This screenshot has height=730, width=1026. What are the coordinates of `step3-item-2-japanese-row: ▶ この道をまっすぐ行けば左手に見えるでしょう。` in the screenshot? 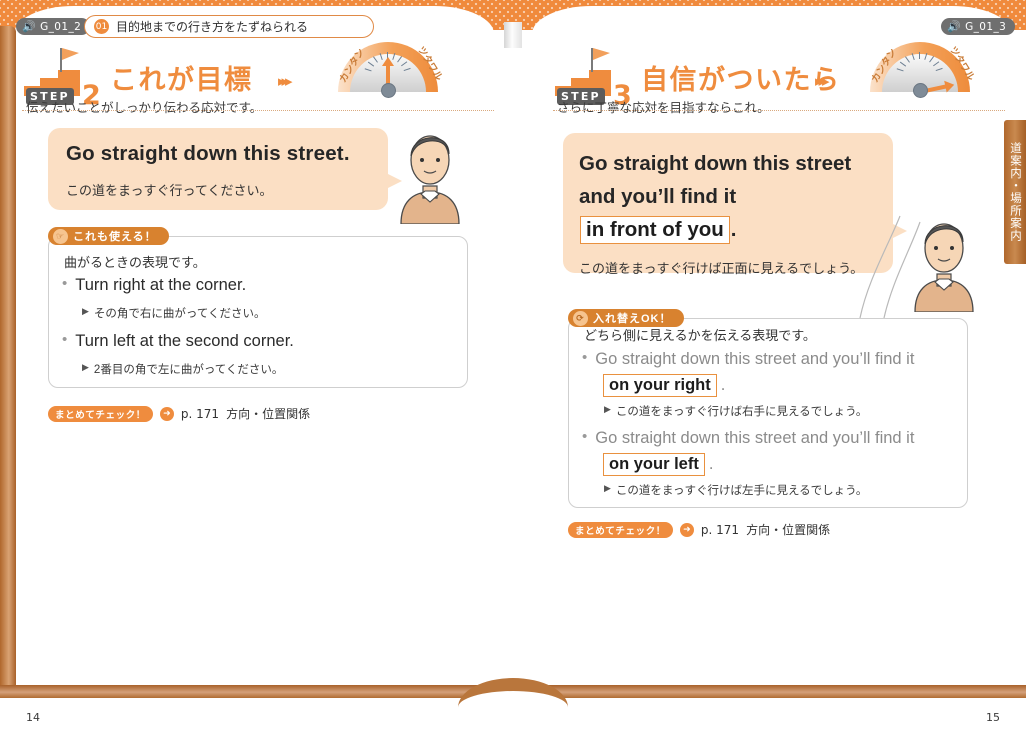 It's located at (735, 490).